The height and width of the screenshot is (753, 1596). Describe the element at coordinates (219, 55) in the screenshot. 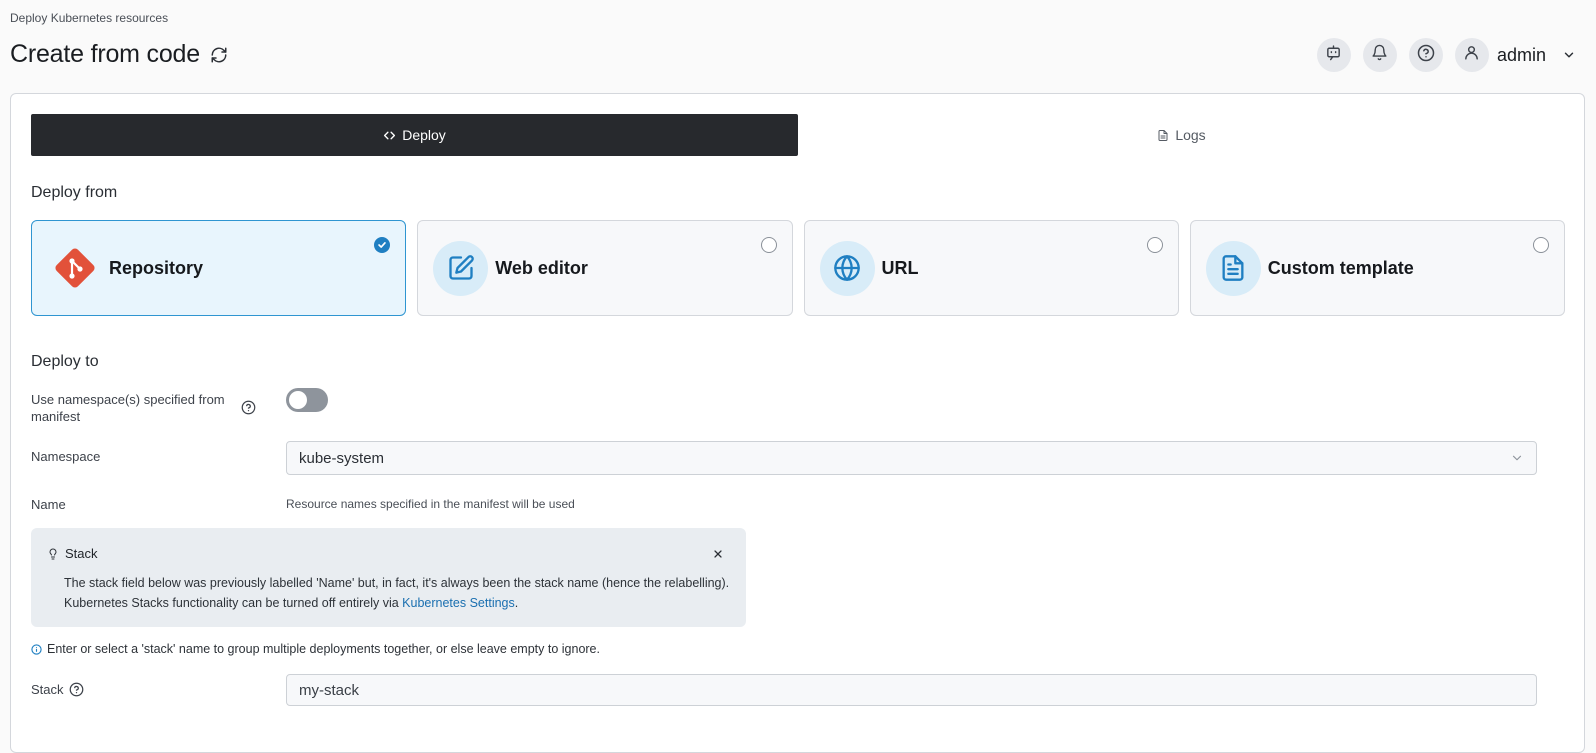

I see `refresh-icon` at that location.